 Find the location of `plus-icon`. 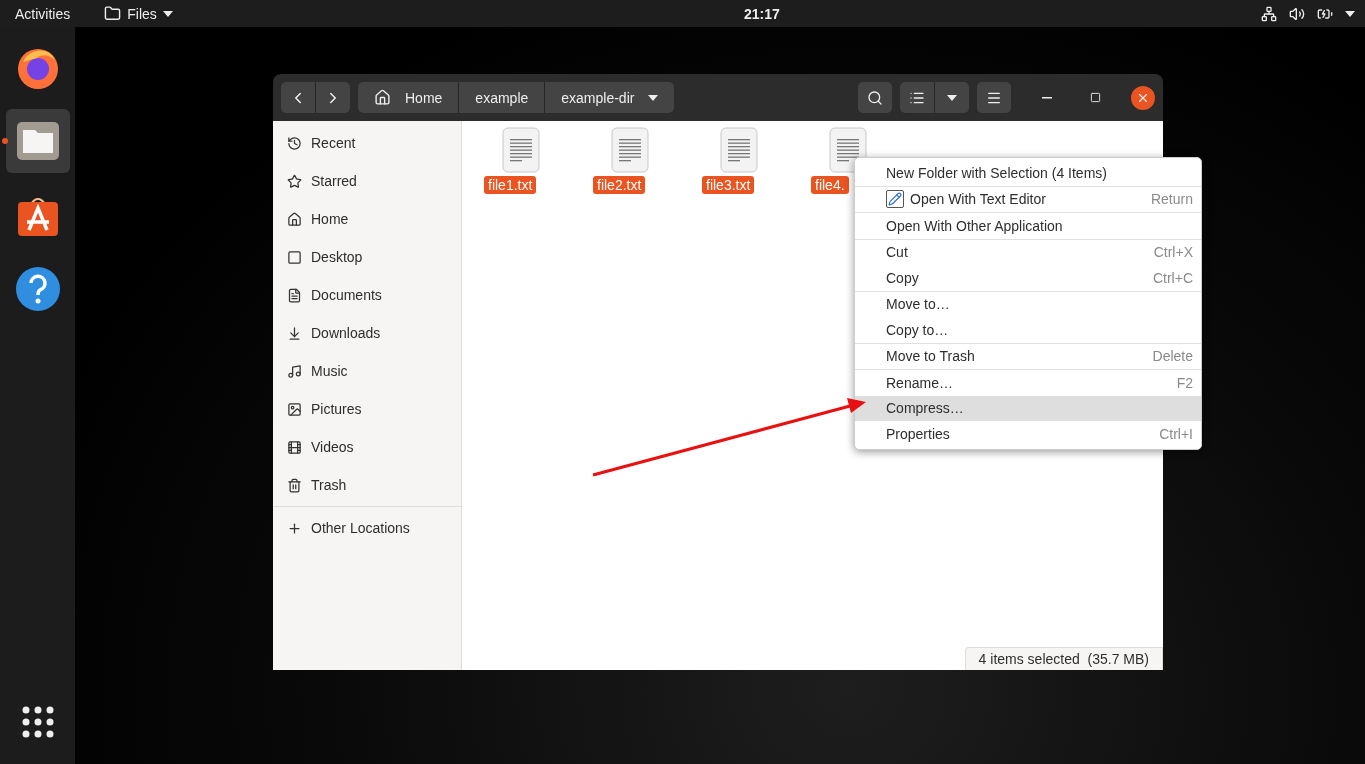

plus-icon is located at coordinates (294, 528).